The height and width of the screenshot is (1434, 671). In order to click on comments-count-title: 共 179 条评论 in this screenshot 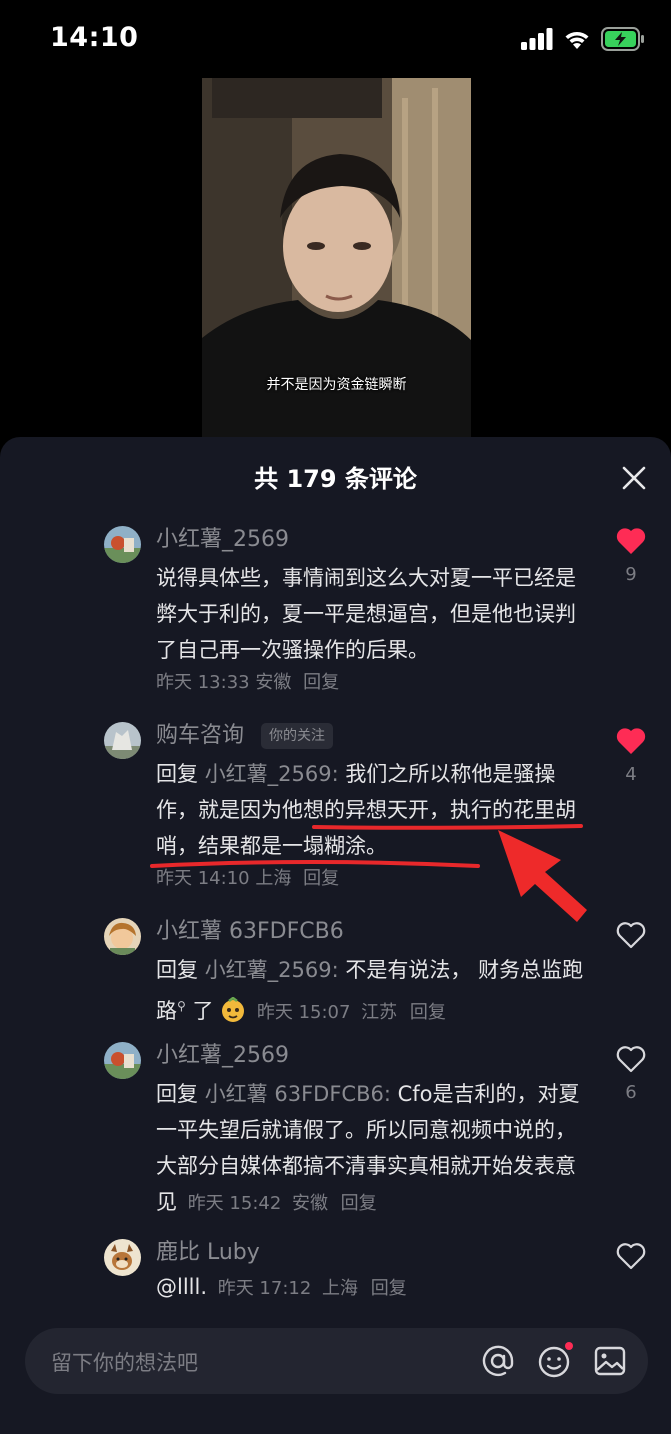, I will do `click(335, 479)`.